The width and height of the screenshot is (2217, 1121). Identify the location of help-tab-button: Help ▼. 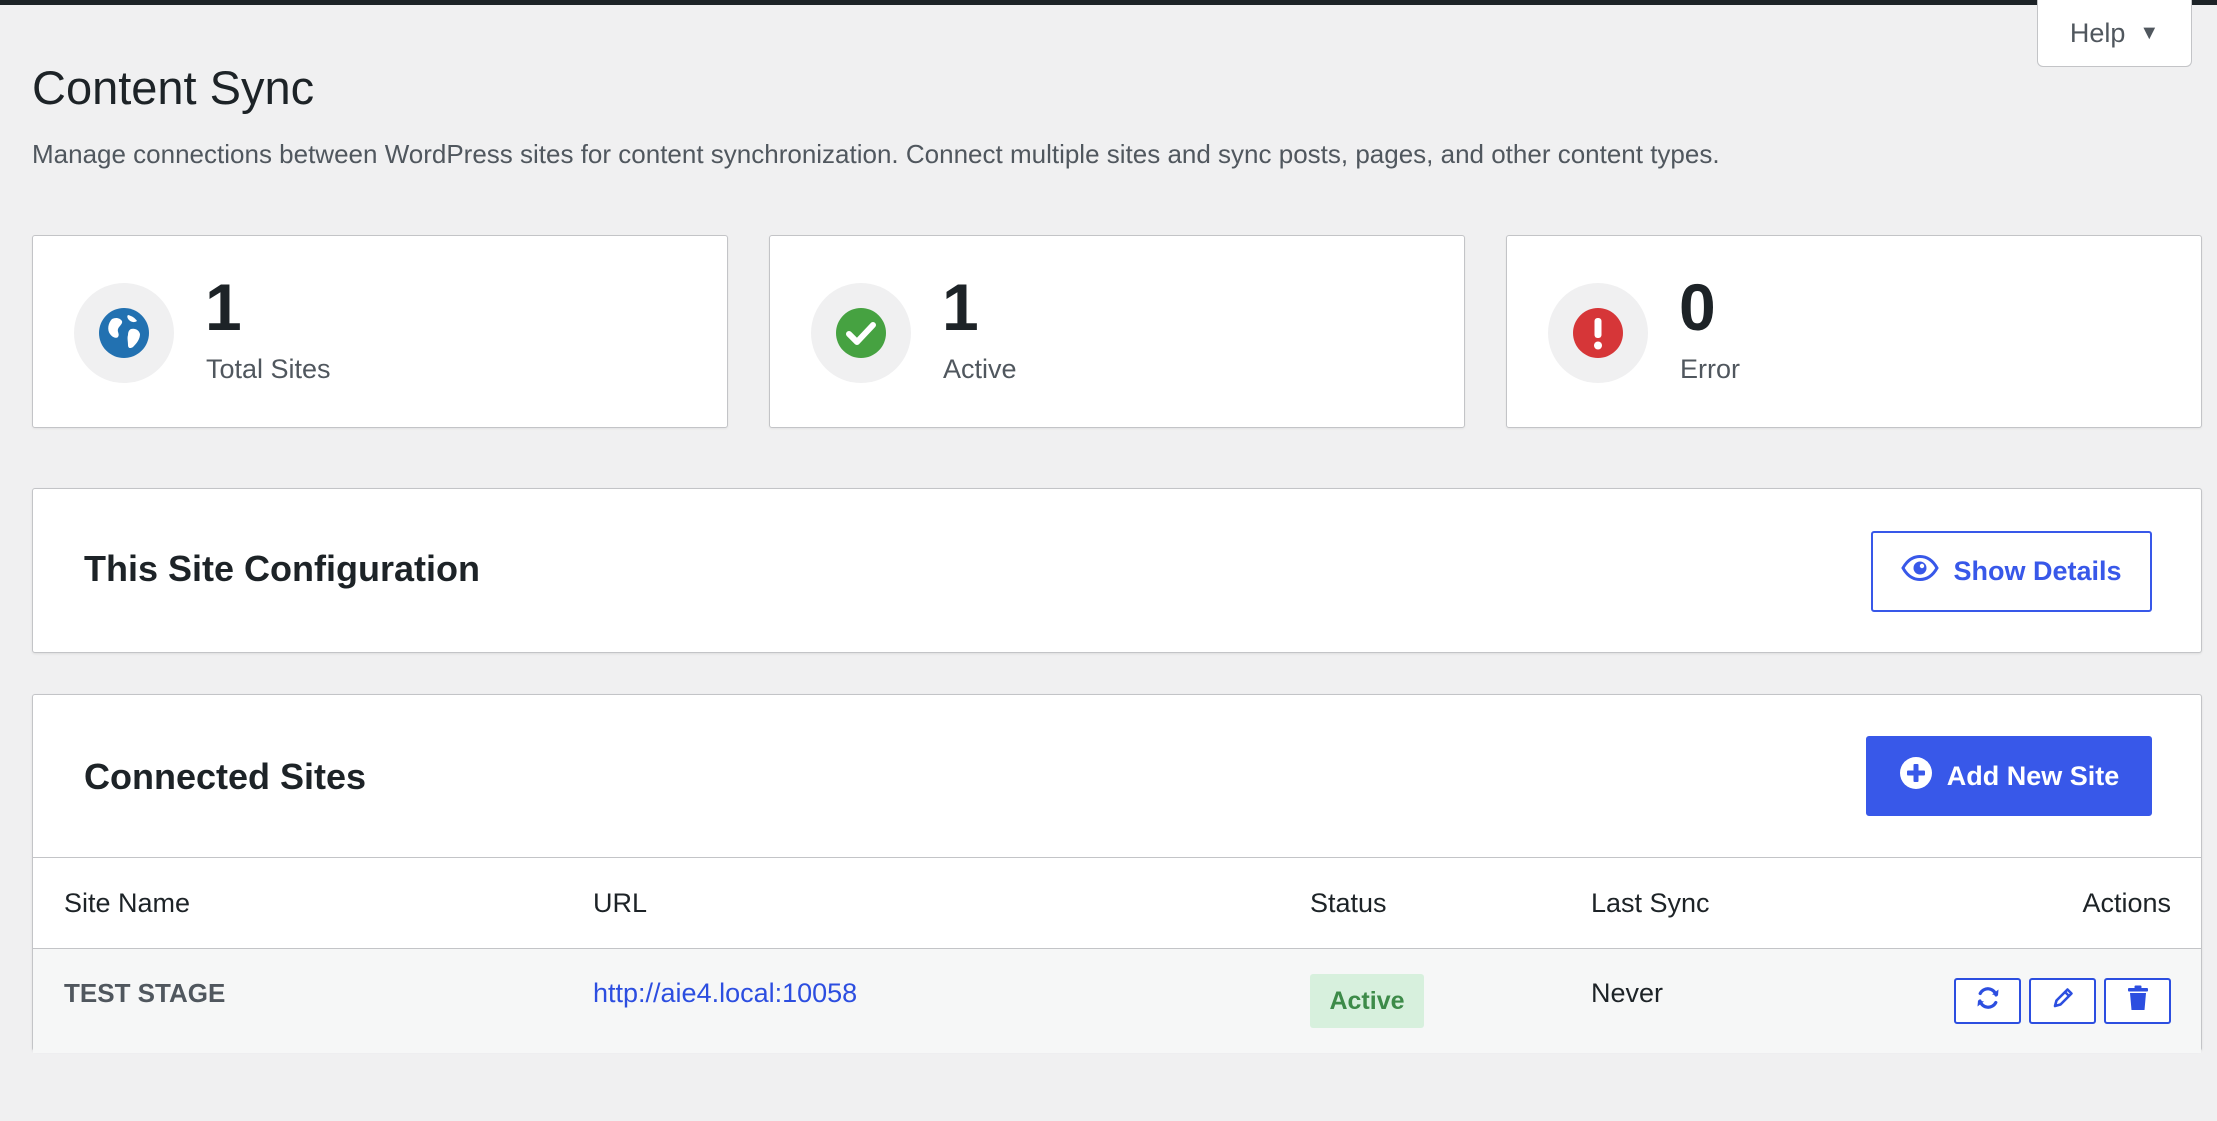
(2114, 33).